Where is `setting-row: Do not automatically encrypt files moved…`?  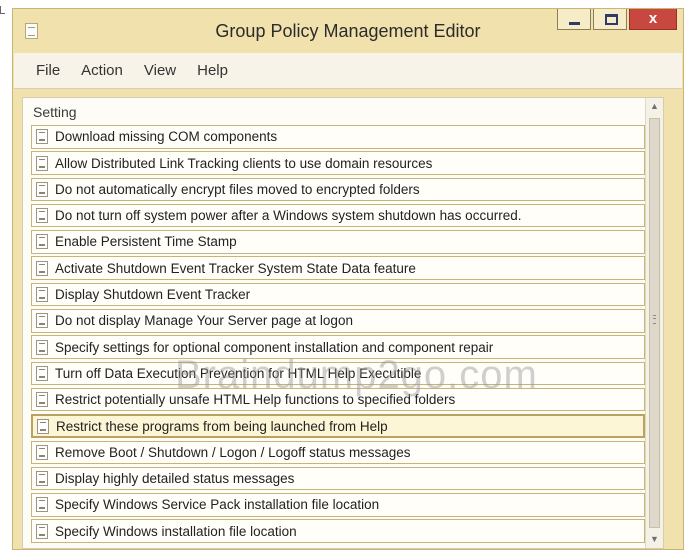
setting-row: Do not automatically encrypt files moved… is located at coordinates (338, 189).